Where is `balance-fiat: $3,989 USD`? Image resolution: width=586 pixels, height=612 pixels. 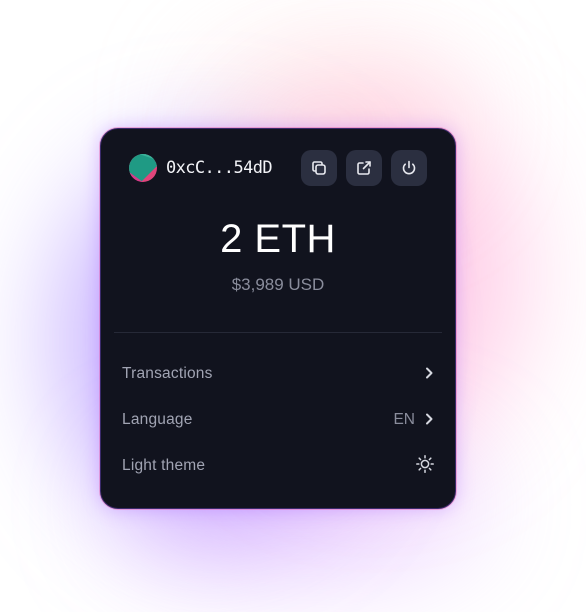 balance-fiat: $3,989 USD is located at coordinates (278, 284).